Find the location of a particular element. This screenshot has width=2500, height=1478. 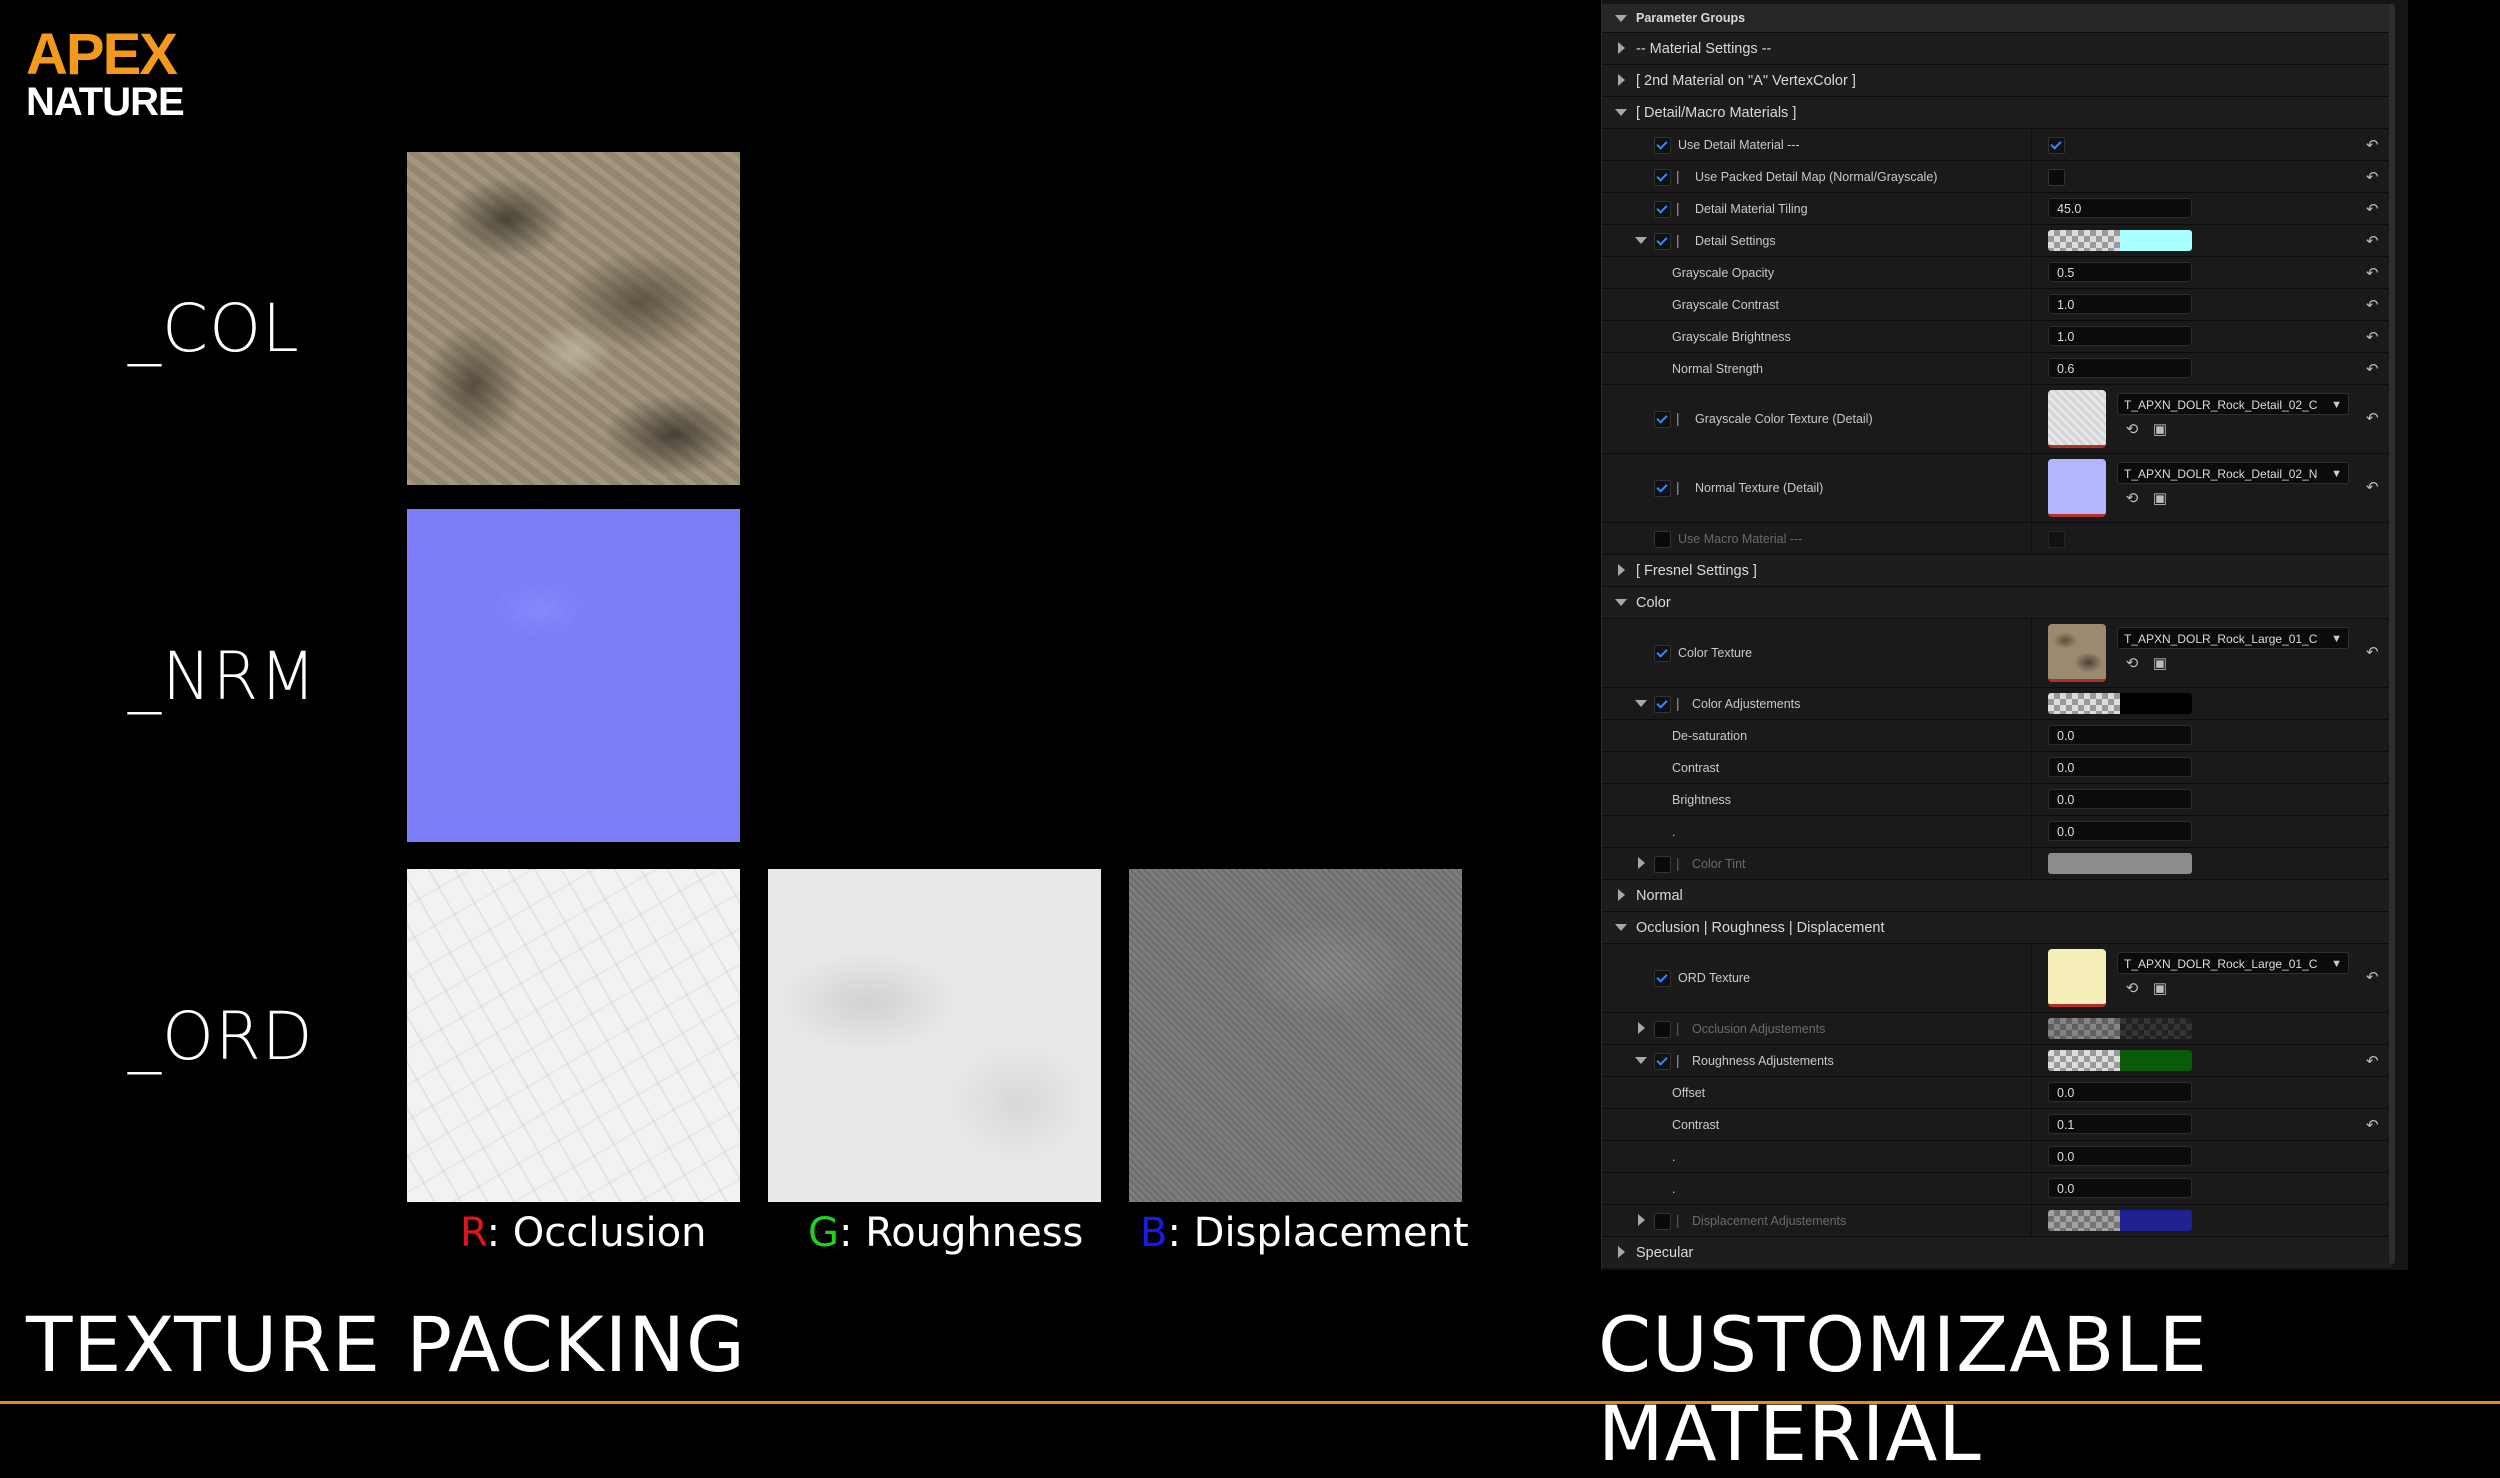

unnamed-1-input: 0.0 is located at coordinates (2120, 831).